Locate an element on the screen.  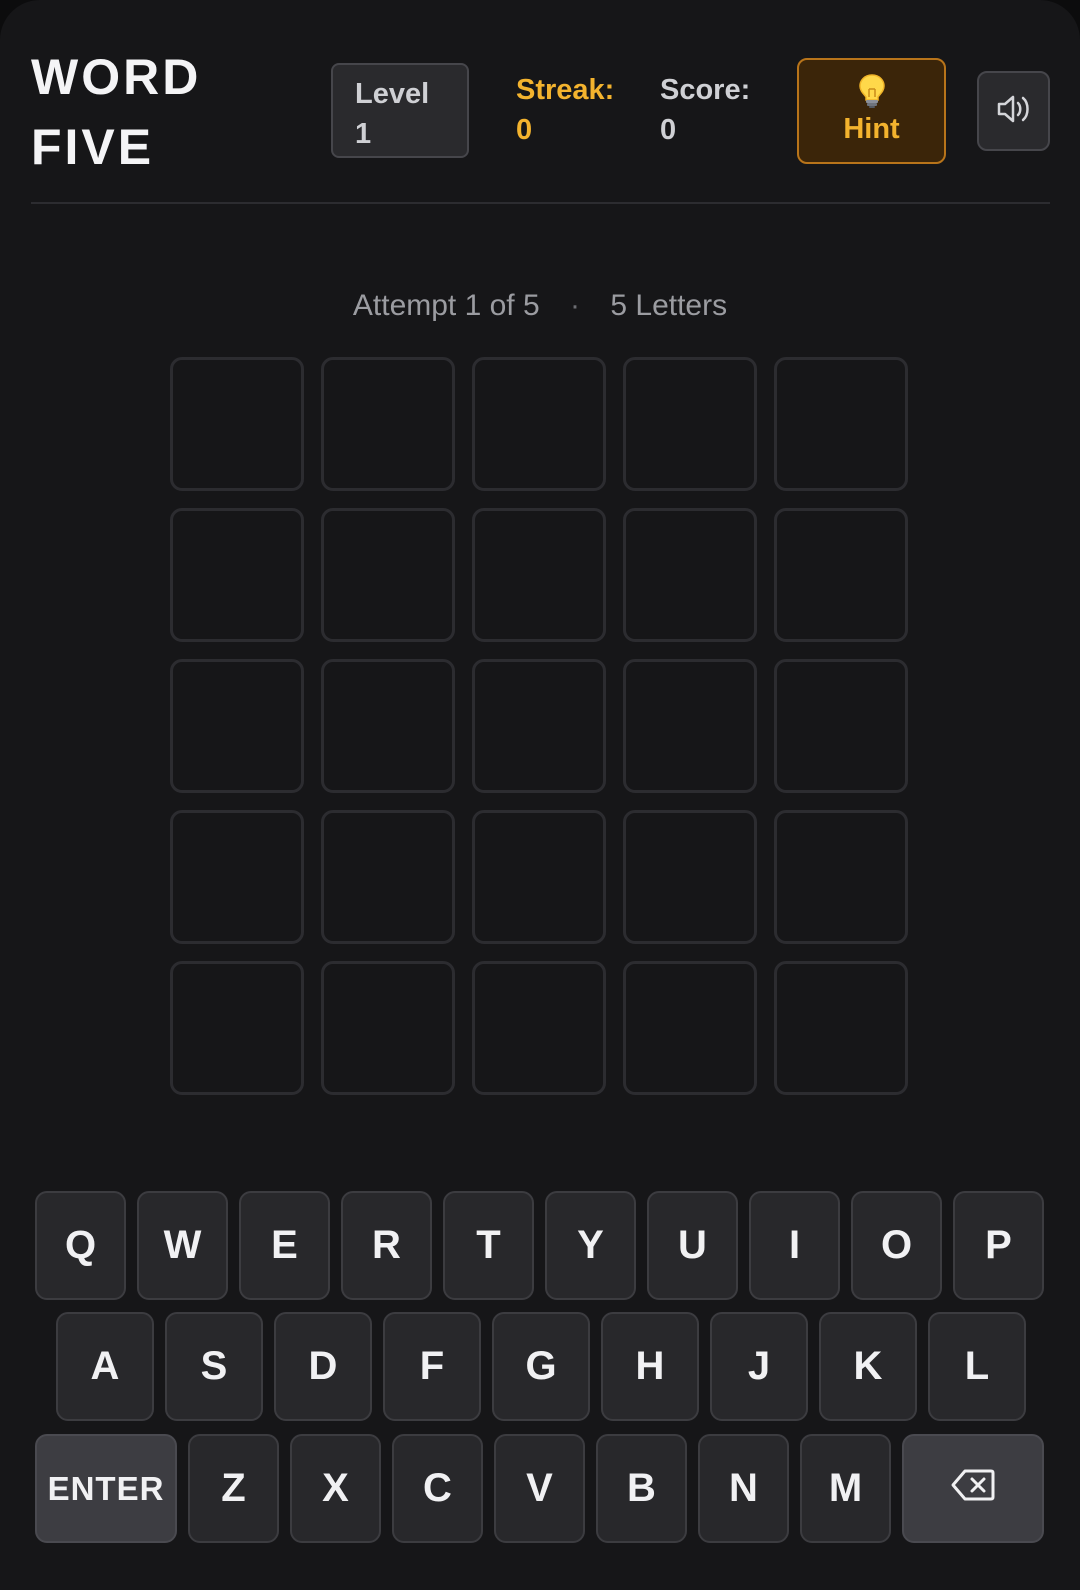
keyboard-row-2: A S D F G H J K L is located at coordinates (541, 1366).